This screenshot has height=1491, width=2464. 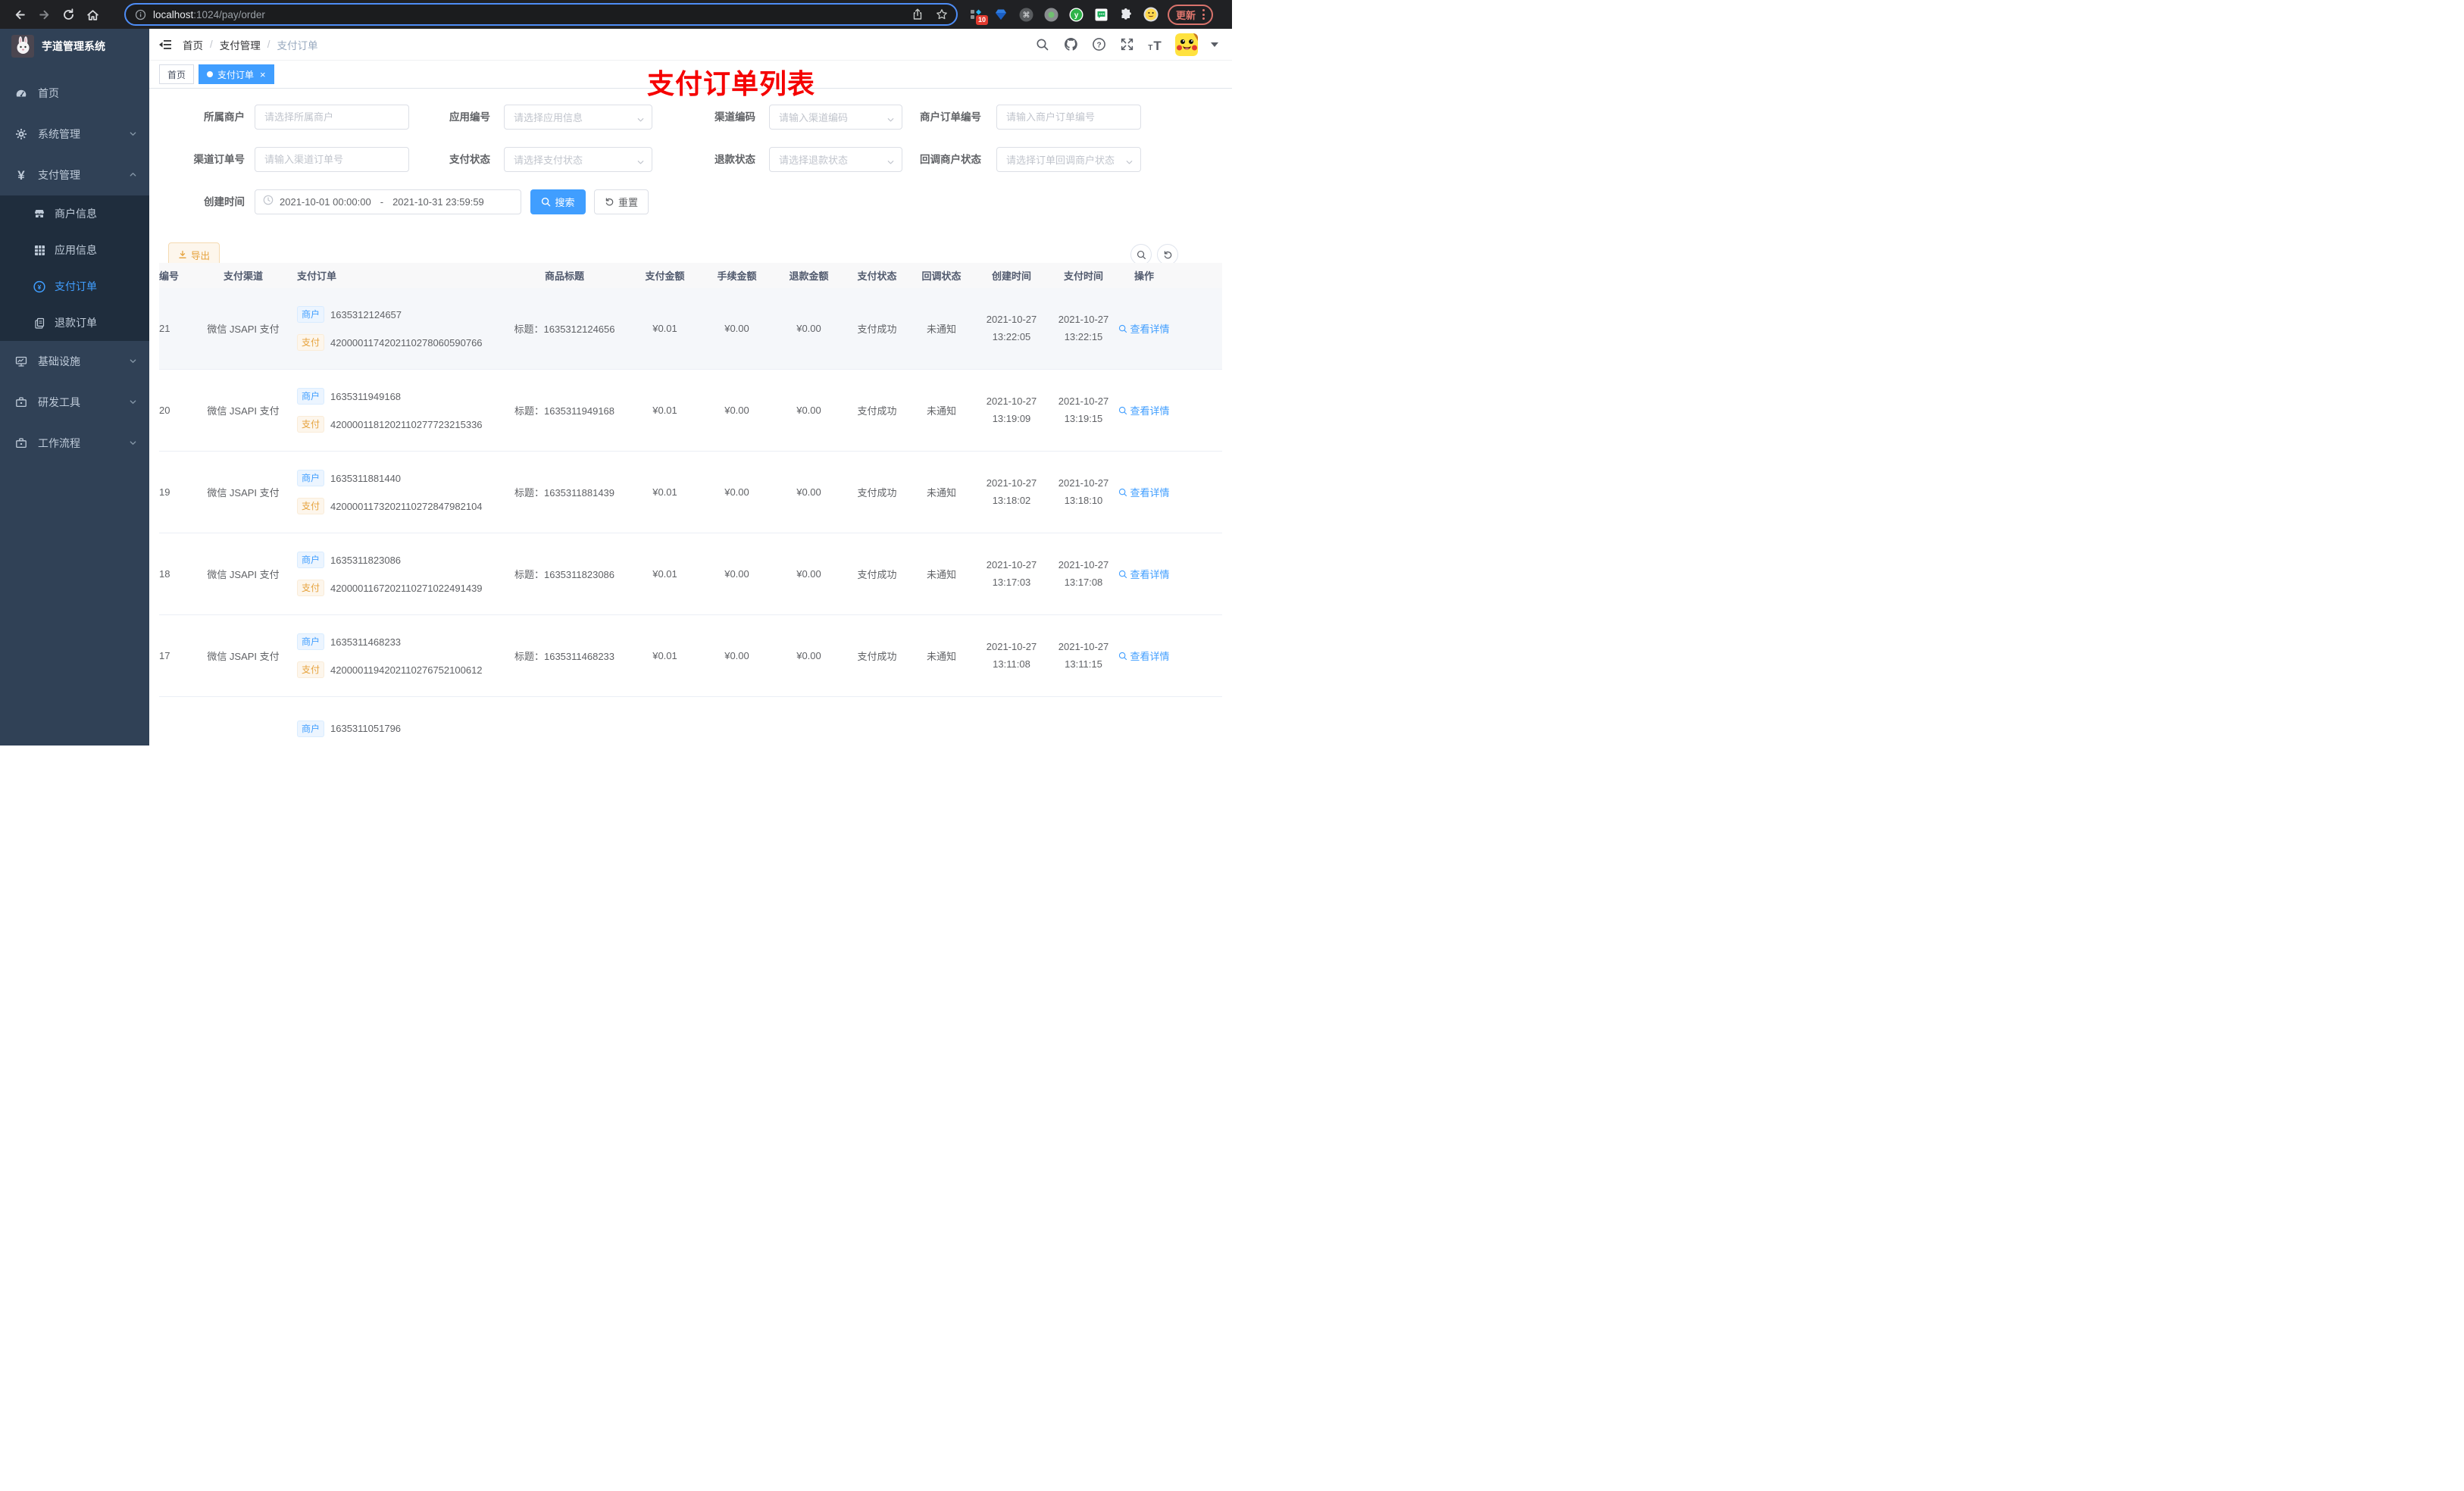 What do you see at coordinates (1070, 44) in the screenshot?
I see `github-icon` at bounding box center [1070, 44].